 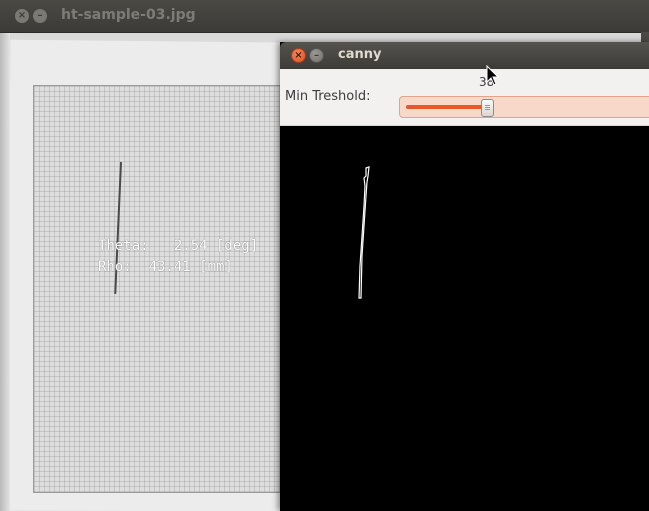 I want to click on min-threshold-slider, so click(x=524, y=107).